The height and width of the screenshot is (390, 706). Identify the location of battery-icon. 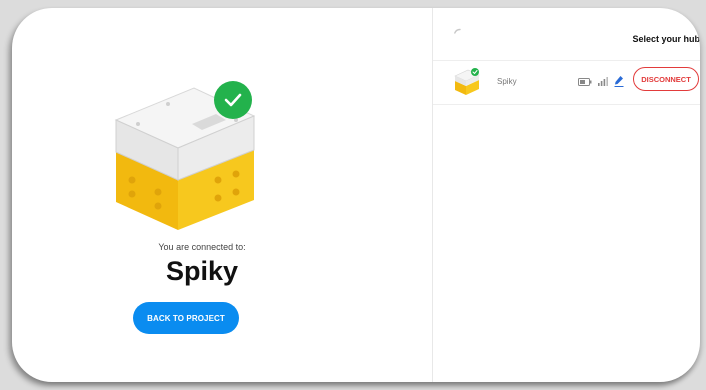
(585, 82).